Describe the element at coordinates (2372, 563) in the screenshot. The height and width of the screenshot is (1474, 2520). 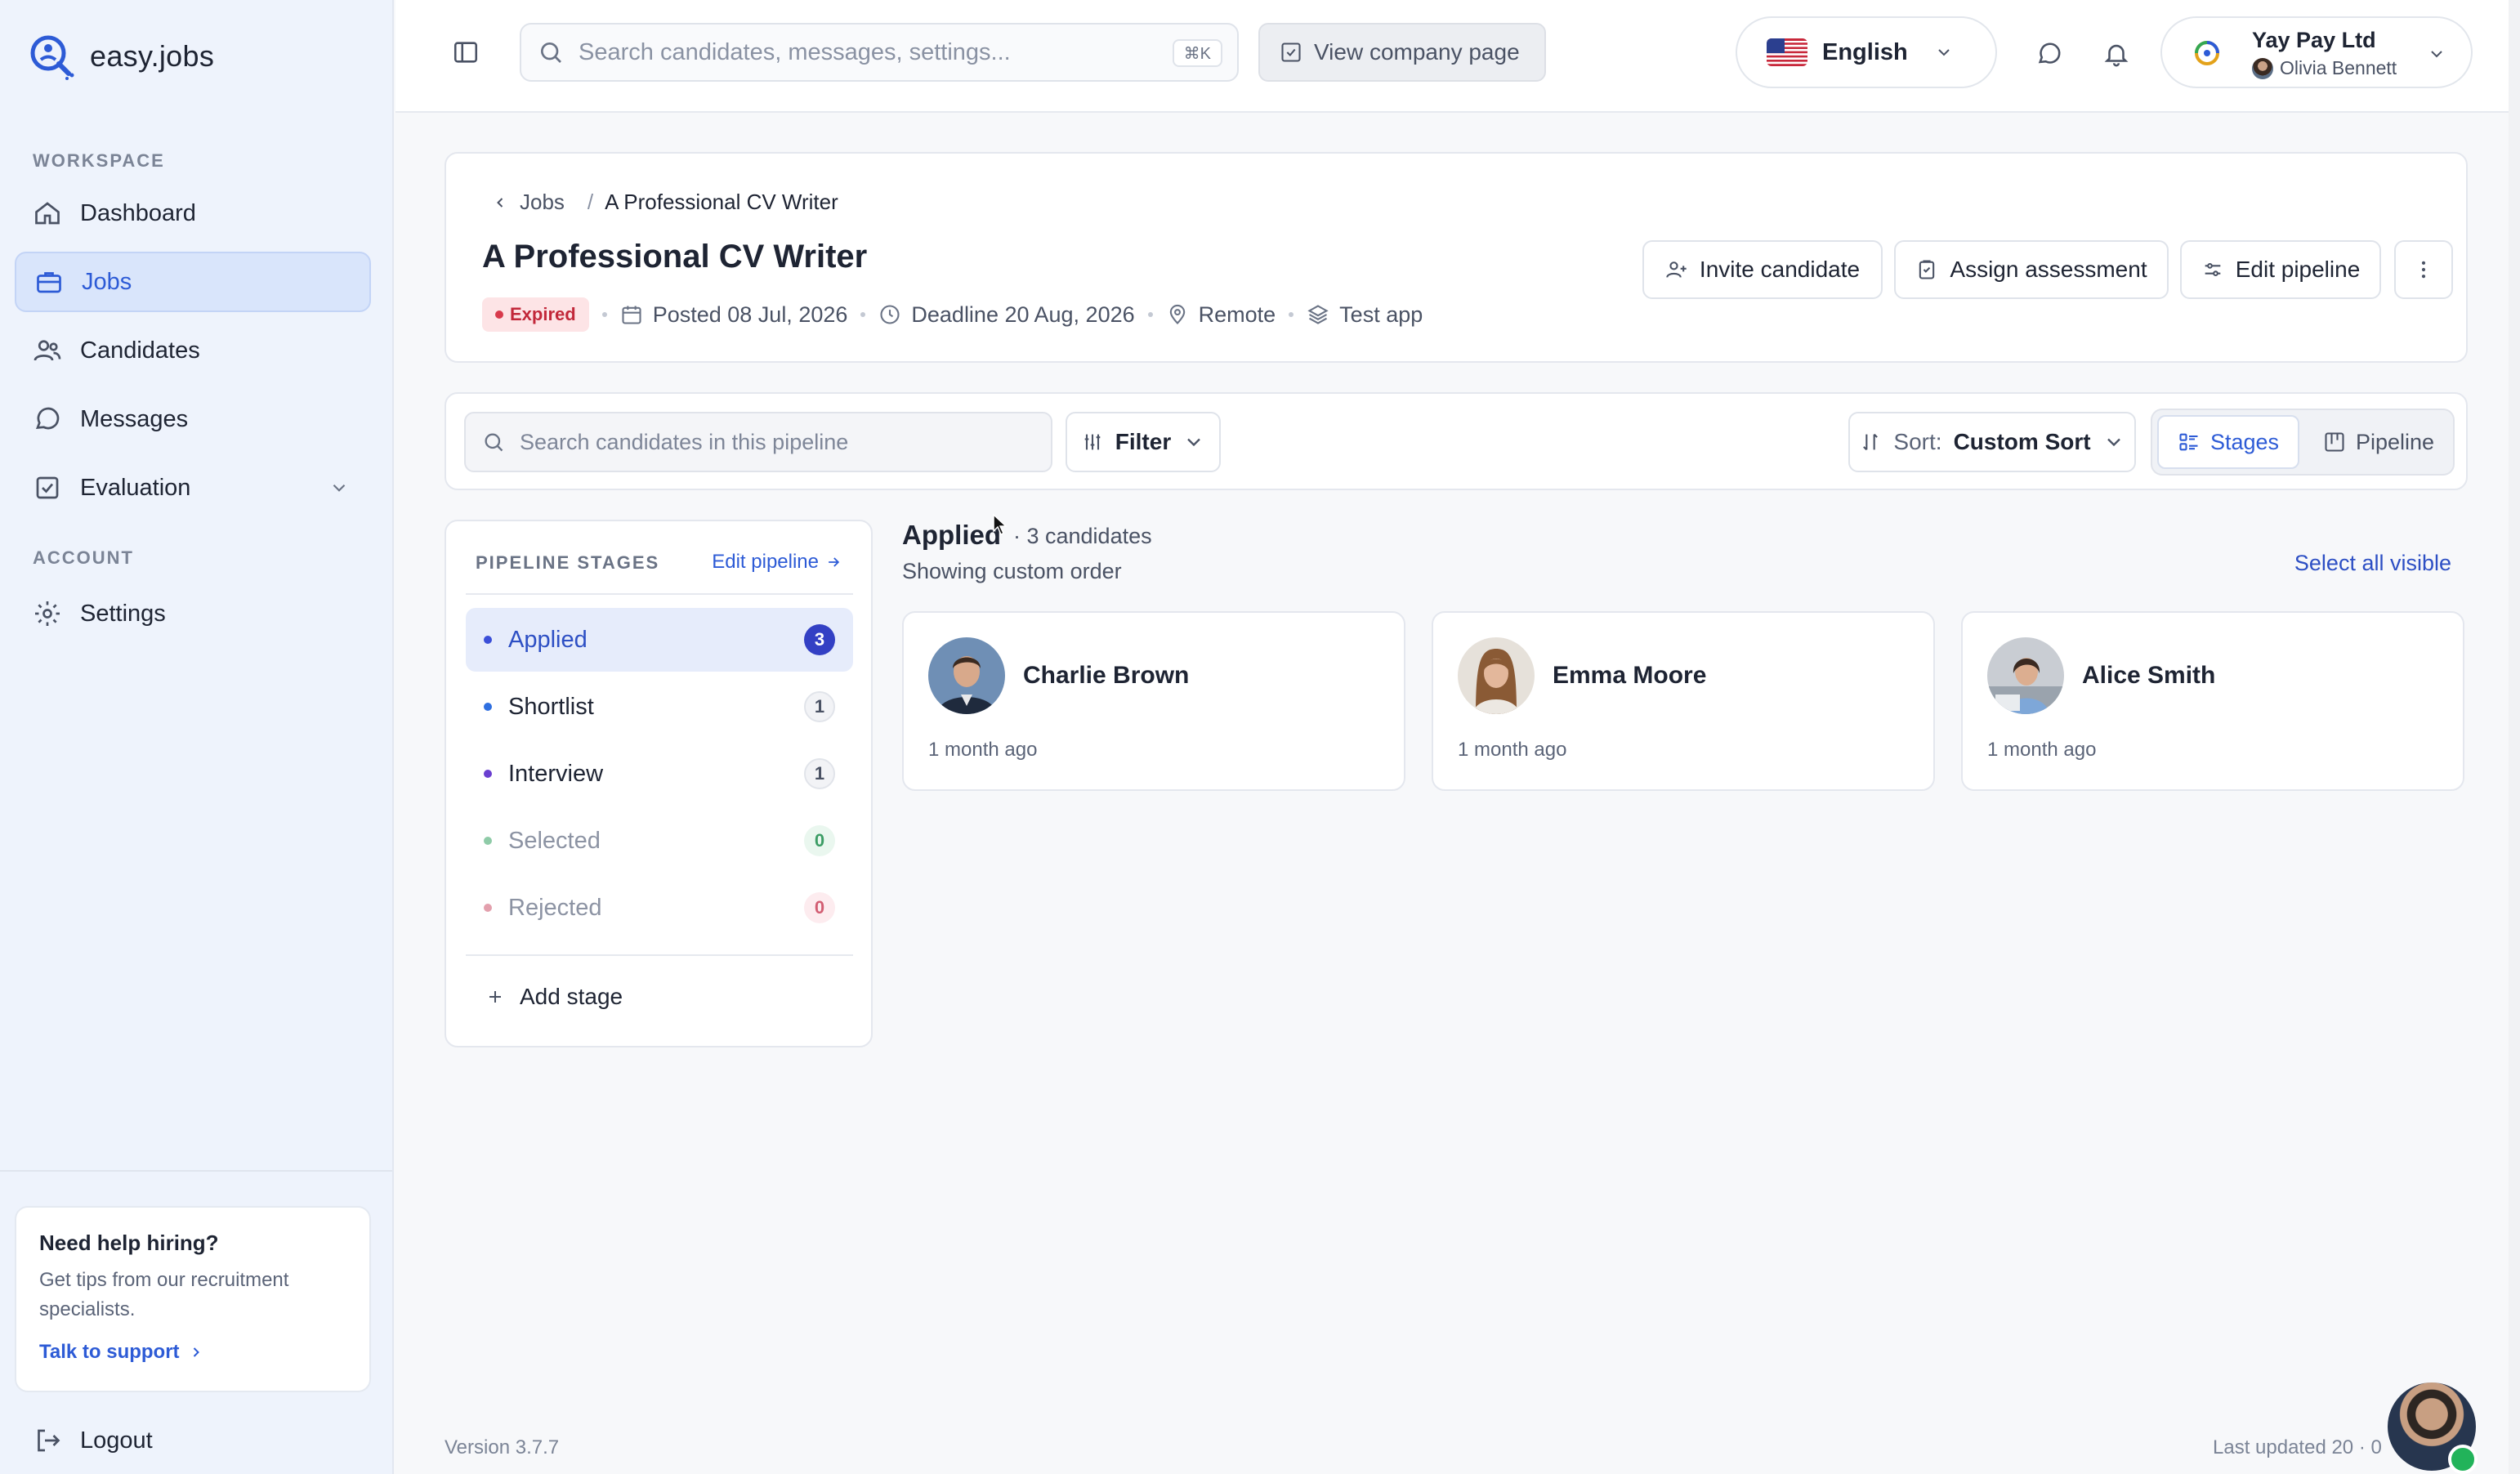
I see `select-all-visible-link: Select all visible` at that location.